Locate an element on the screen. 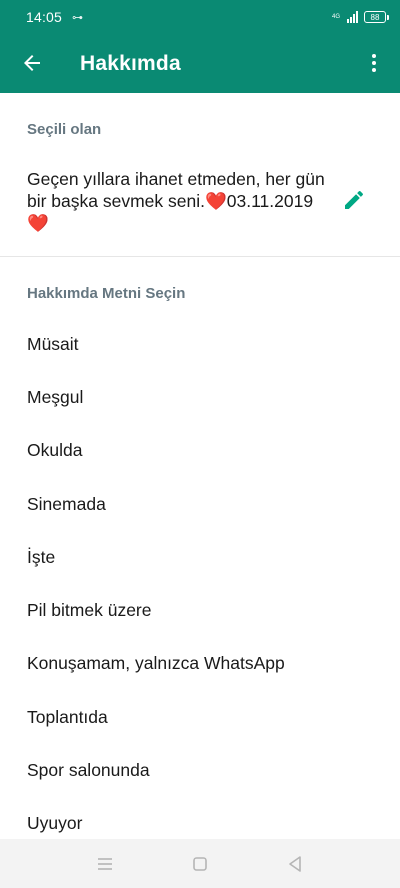 This screenshot has height=888, width=400. home-icon is located at coordinates (200, 864).